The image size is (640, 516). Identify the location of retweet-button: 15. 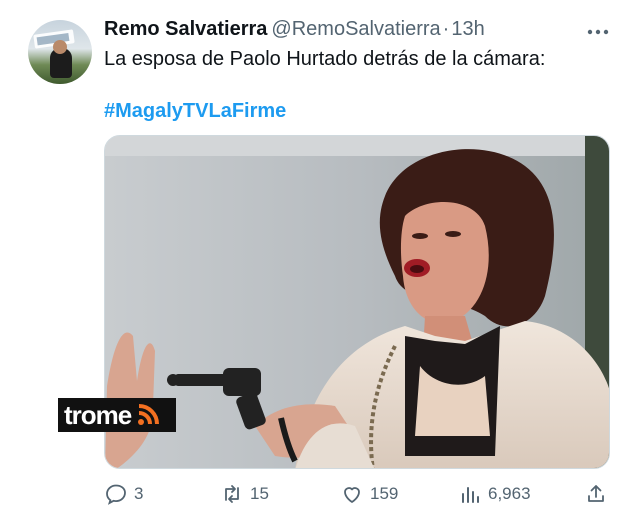
(244, 494).